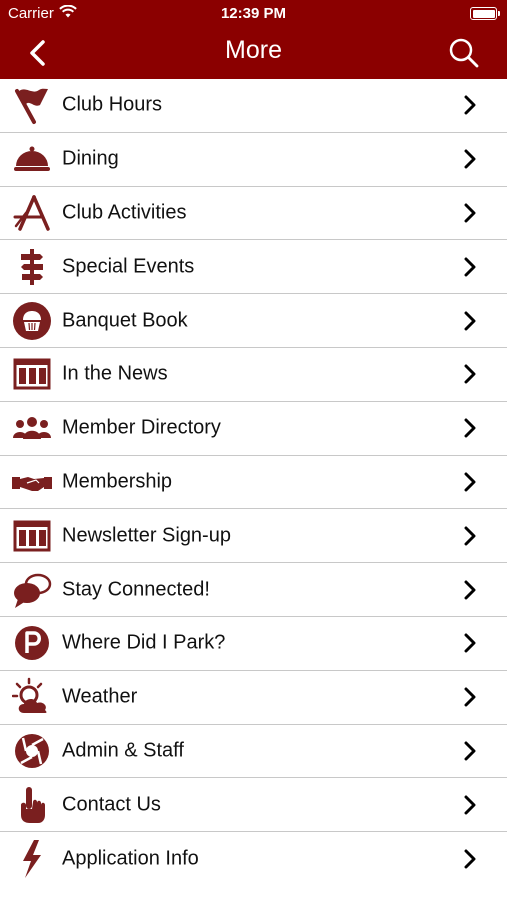 The image size is (507, 900). What do you see at coordinates (32, 482) in the screenshot?
I see `handshake-icon` at bounding box center [32, 482].